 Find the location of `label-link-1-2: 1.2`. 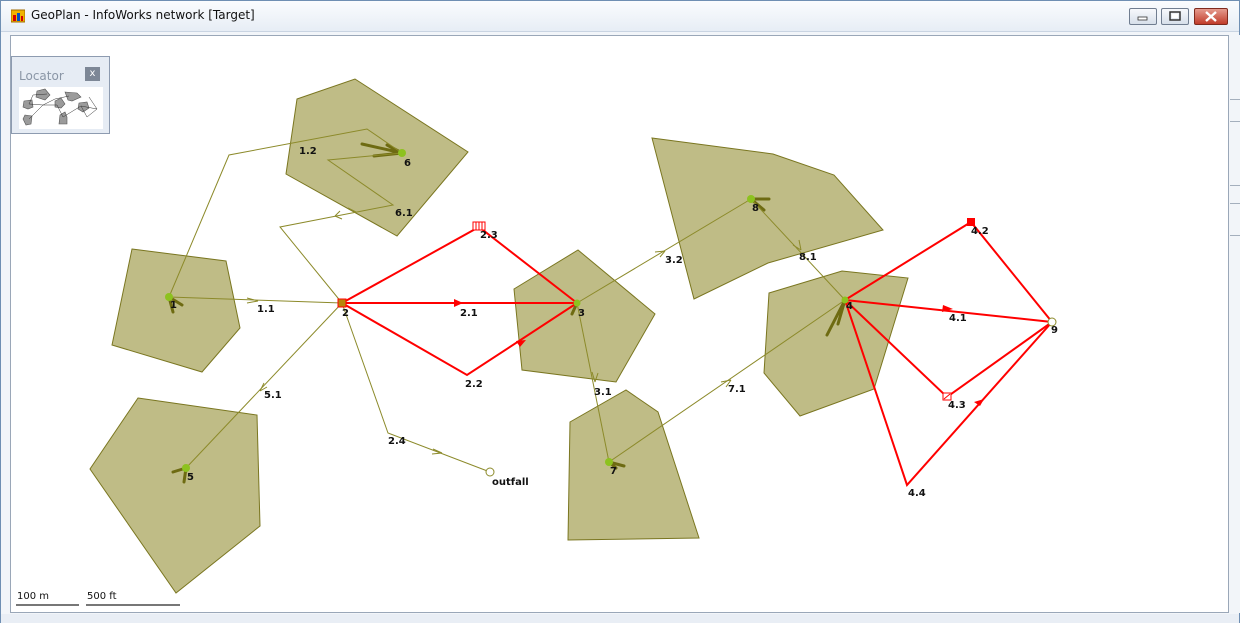

label-link-1-2: 1.2 is located at coordinates (308, 151).